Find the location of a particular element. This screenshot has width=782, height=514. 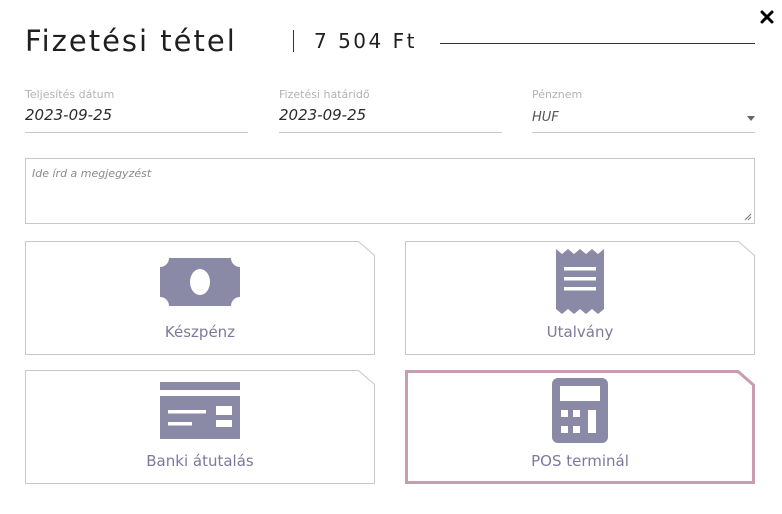

resize-handle-icon is located at coordinates (748, 217).